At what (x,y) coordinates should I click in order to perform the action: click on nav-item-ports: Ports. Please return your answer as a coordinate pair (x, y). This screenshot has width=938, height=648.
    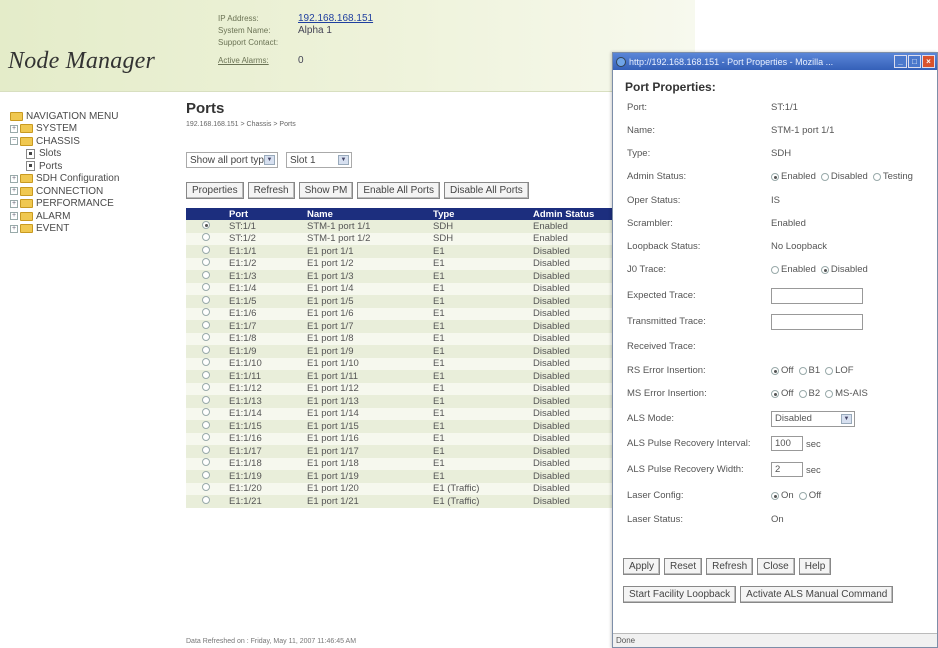
    Looking at the image, I should click on (95, 166).